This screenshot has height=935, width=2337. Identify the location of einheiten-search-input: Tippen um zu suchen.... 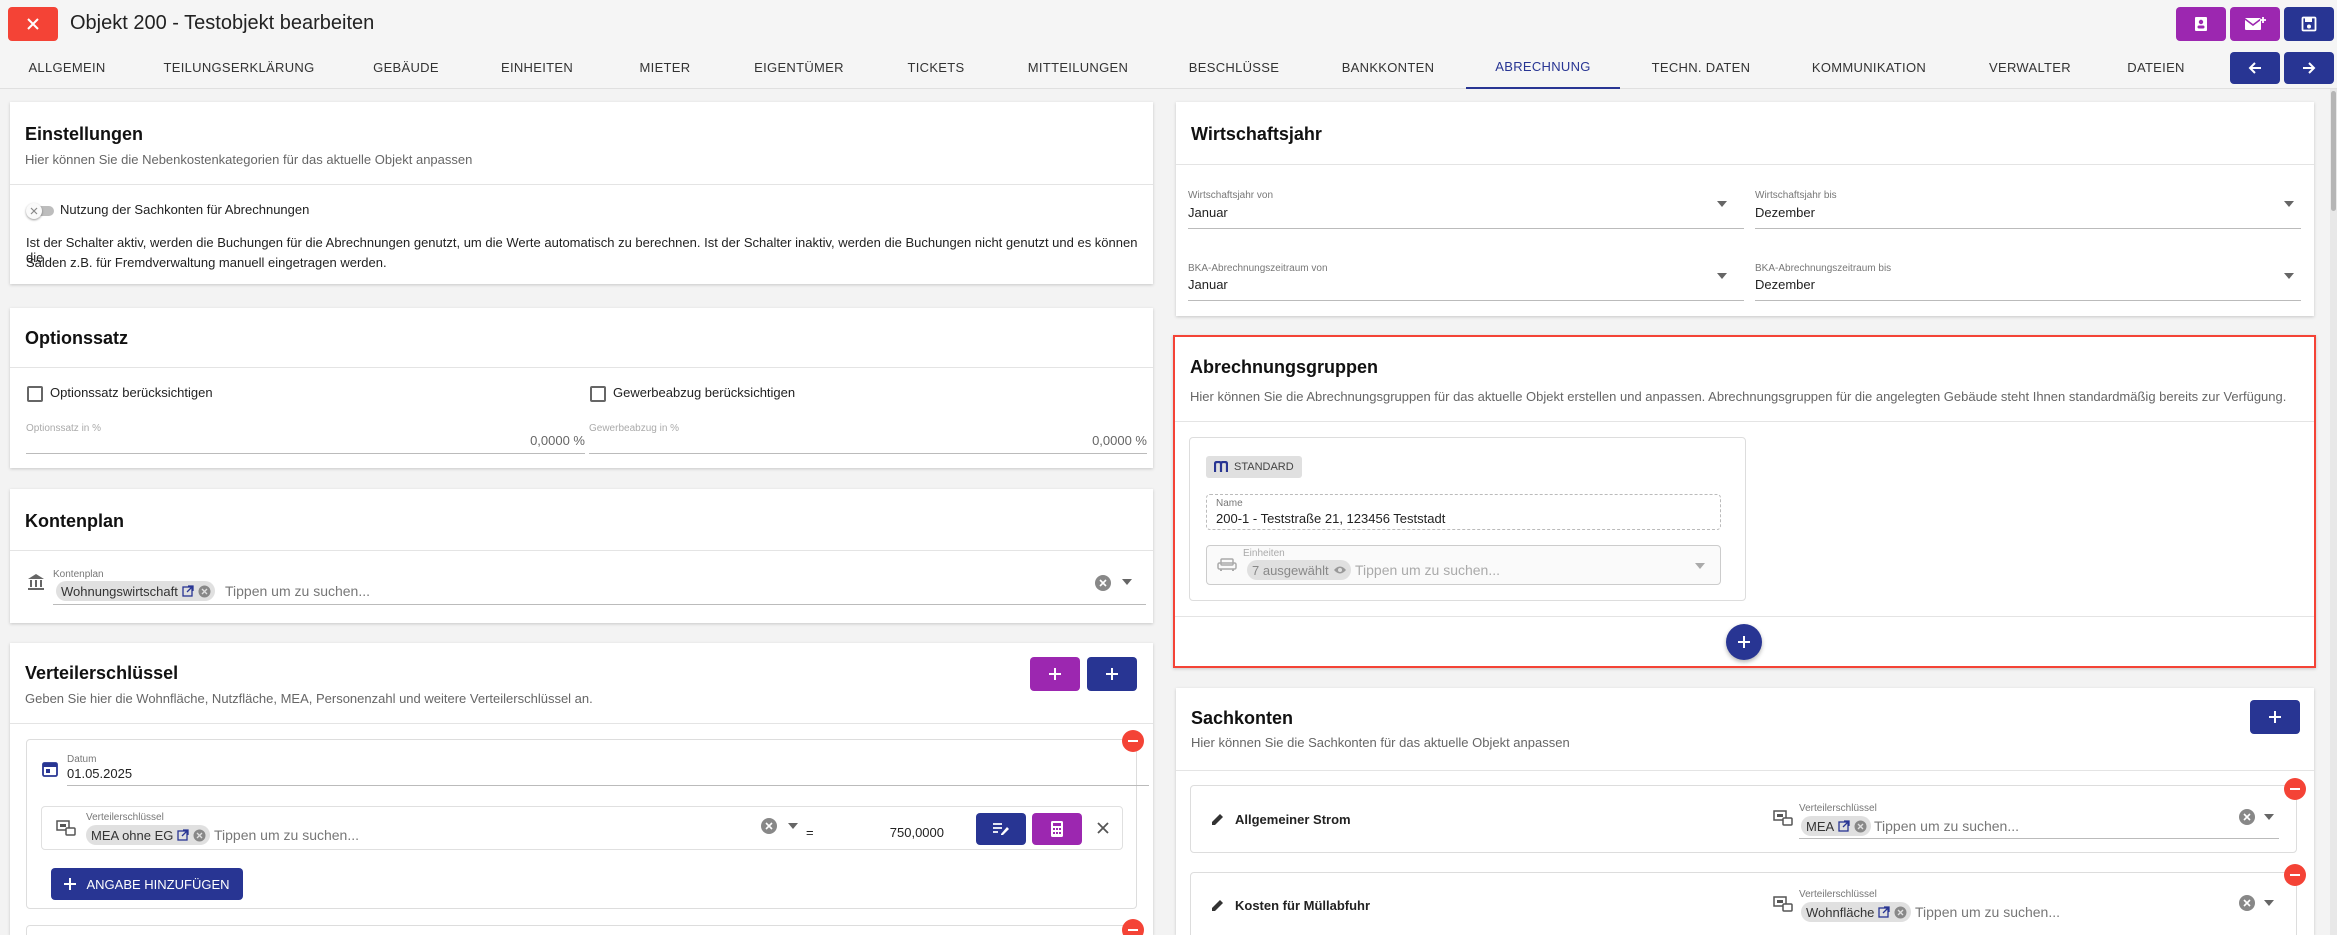
(1427, 570).